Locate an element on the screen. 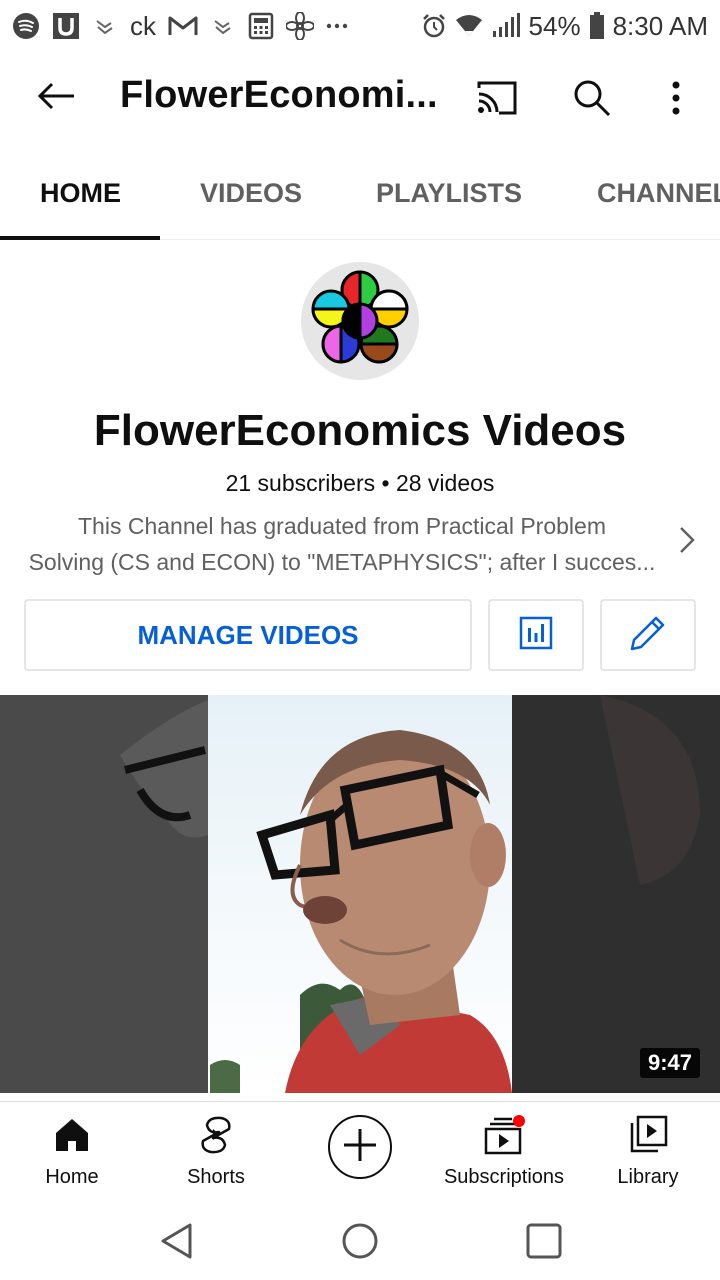  spotify-icon is located at coordinates (26, 26).